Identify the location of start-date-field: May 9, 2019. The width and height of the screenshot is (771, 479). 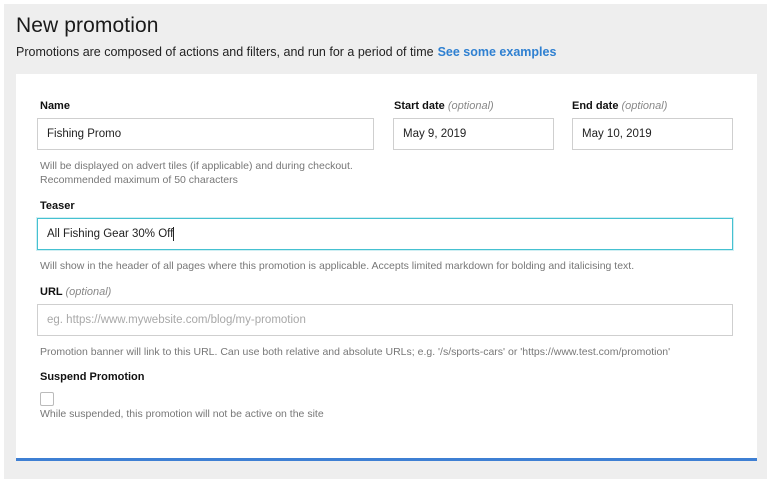
(473, 134).